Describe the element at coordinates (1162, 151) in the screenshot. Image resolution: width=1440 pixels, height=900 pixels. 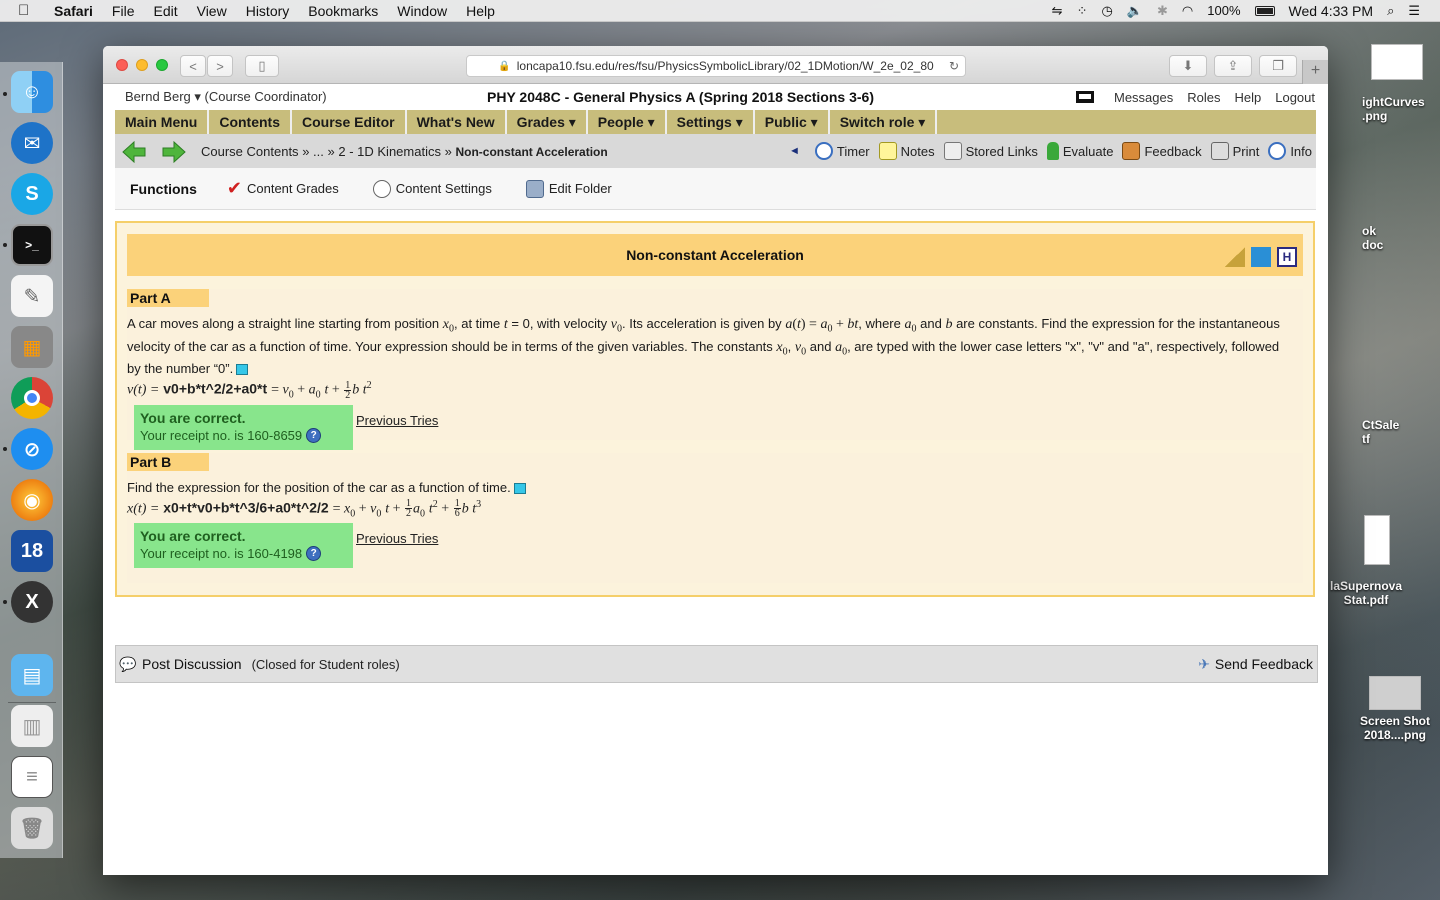
I see `feedback-tool: Feedback` at that location.